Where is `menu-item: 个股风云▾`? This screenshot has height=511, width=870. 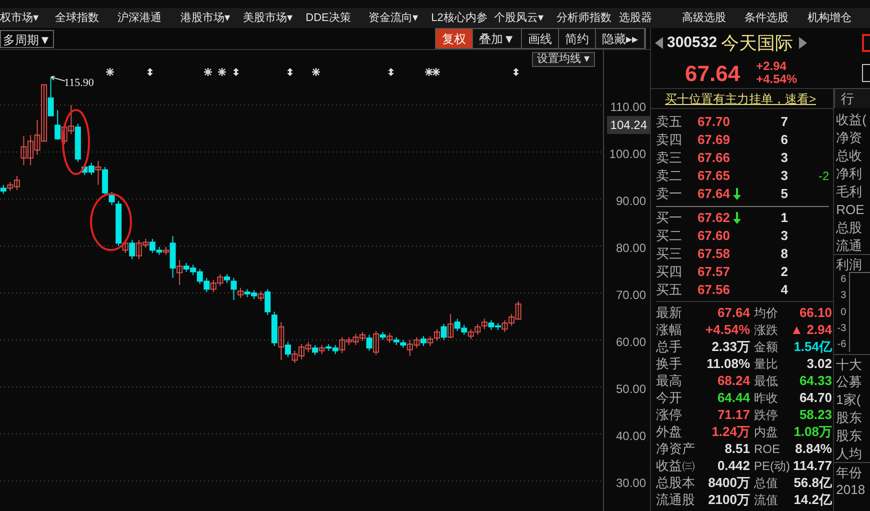 menu-item: 个股风云▾ is located at coordinates (525, 18).